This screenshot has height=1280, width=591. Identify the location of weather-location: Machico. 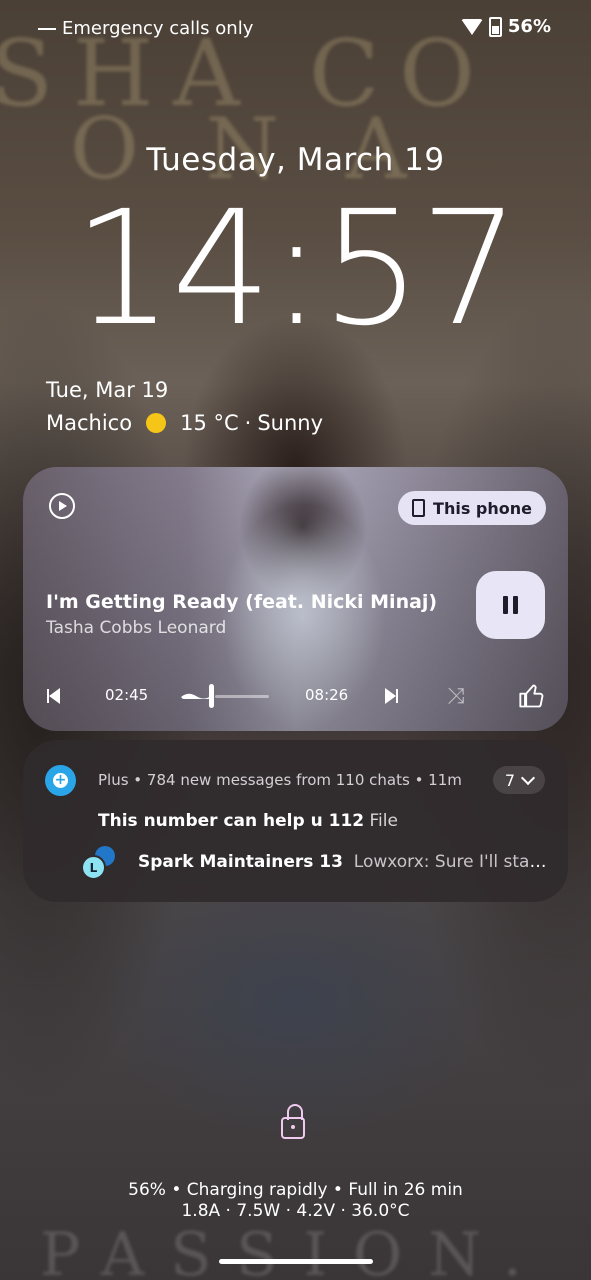
(89, 423).